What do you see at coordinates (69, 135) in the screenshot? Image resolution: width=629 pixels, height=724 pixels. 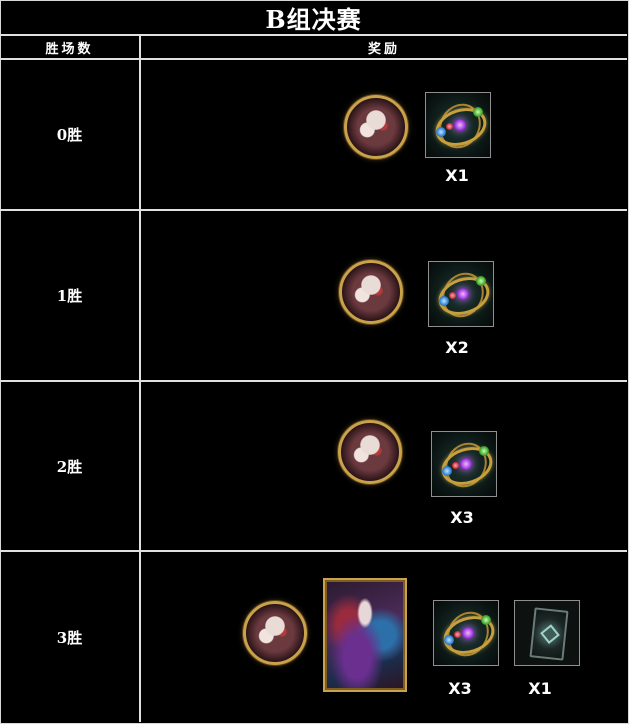 I see `row-label-0: 0胜` at bounding box center [69, 135].